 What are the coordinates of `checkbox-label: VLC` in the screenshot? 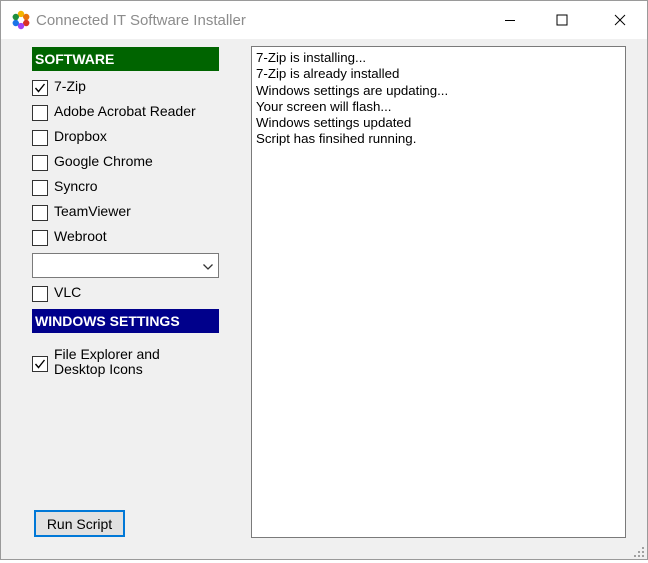 It's located at (68, 292).